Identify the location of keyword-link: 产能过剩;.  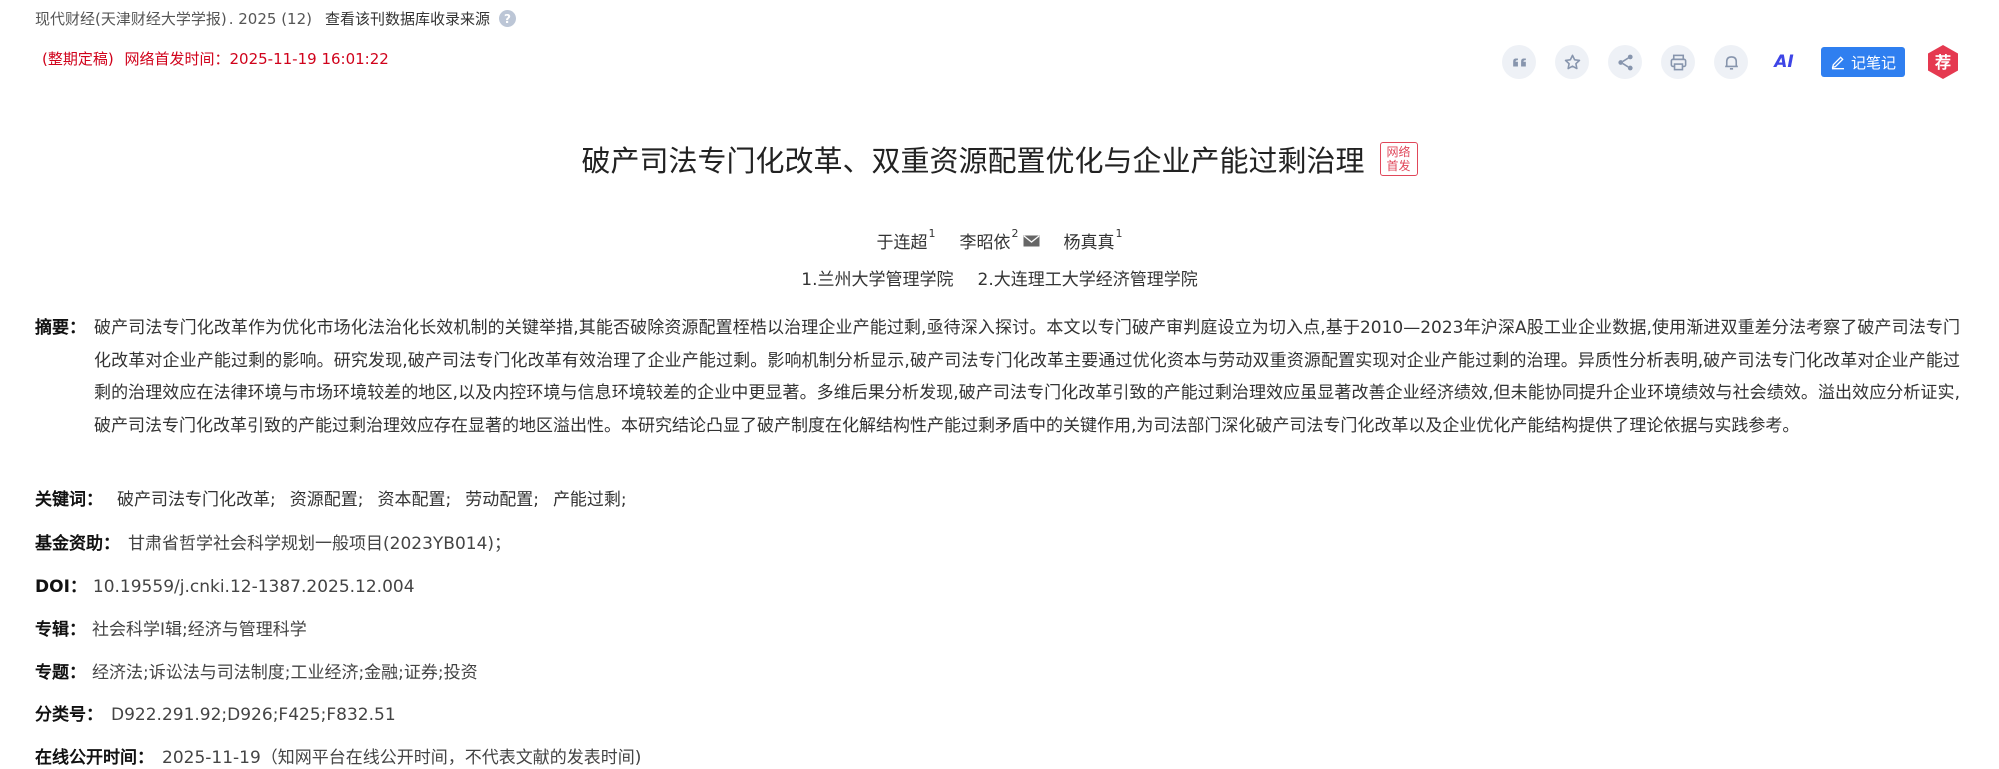
(590, 497).